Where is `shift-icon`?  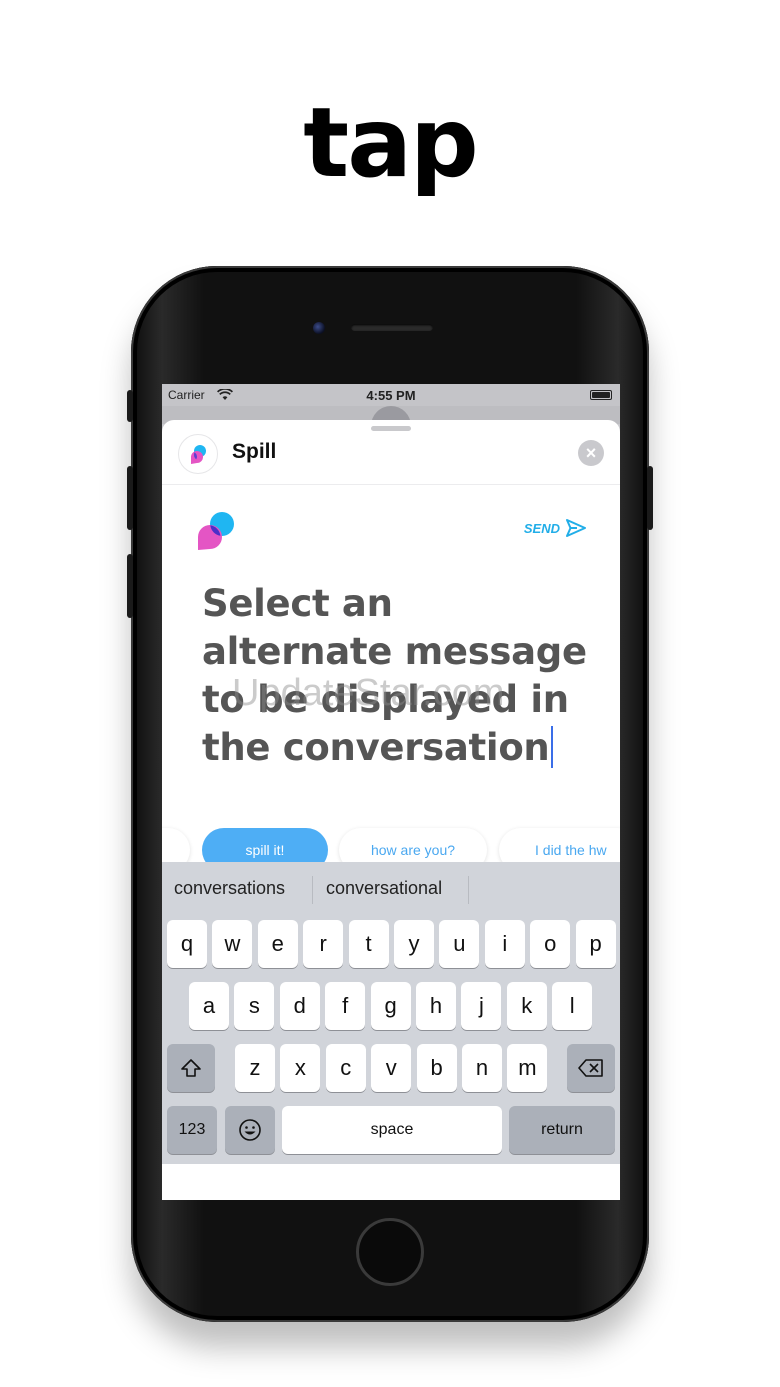
shift-icon is located at coordinates (191, 1068).